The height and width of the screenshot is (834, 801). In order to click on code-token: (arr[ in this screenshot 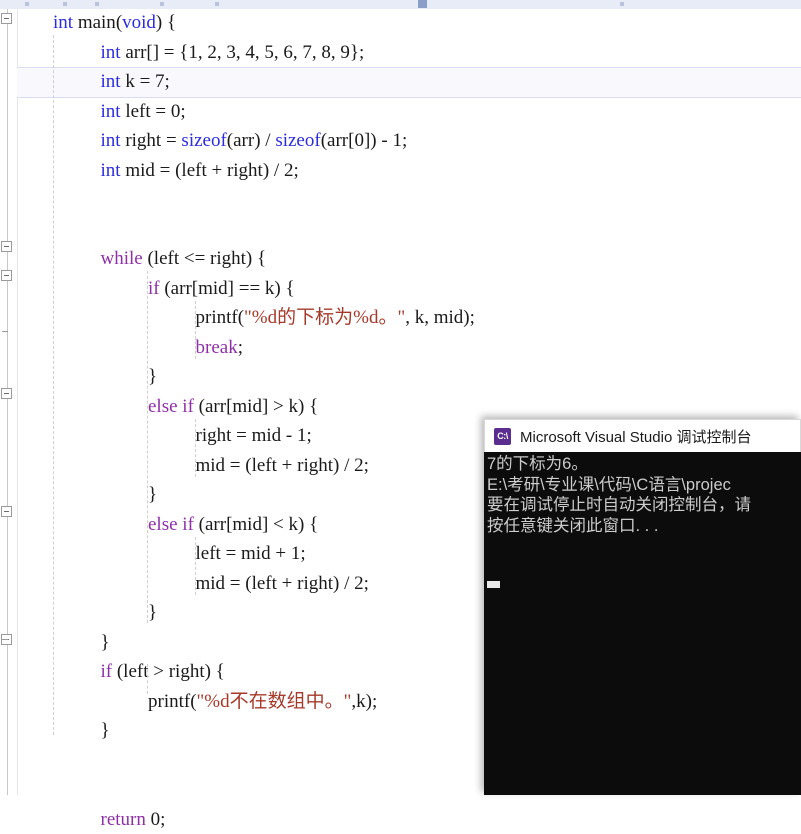, I will do `click(338, 140)`.